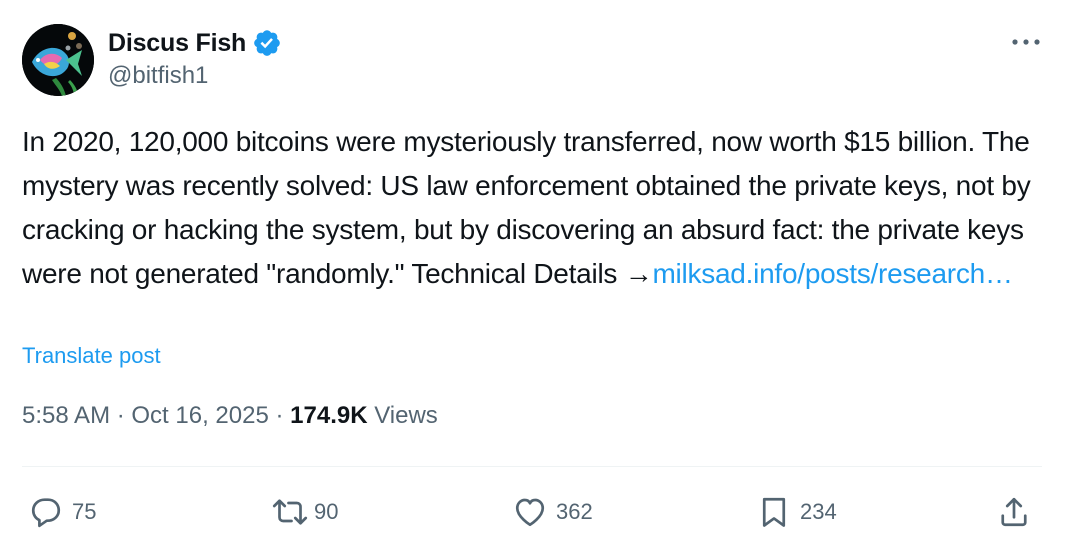  What do you see at coordinates (84, 511) in the screenshot?
I see `reply-count: 75` at bounding box center [84, 511].